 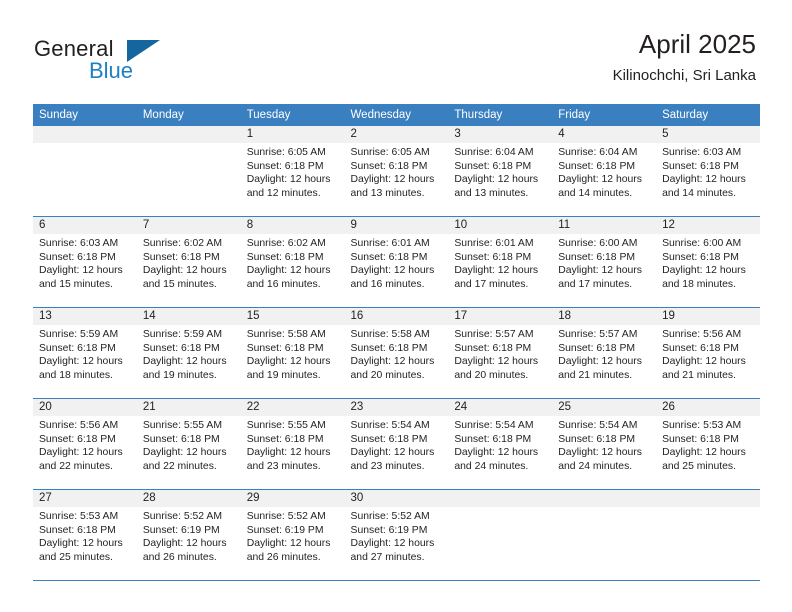 What do you see at coordinates (390, 152) in the screenshot?
I see `sunrise-text: Sunrise: 6:05 AM` at bounding box center [390, 152].